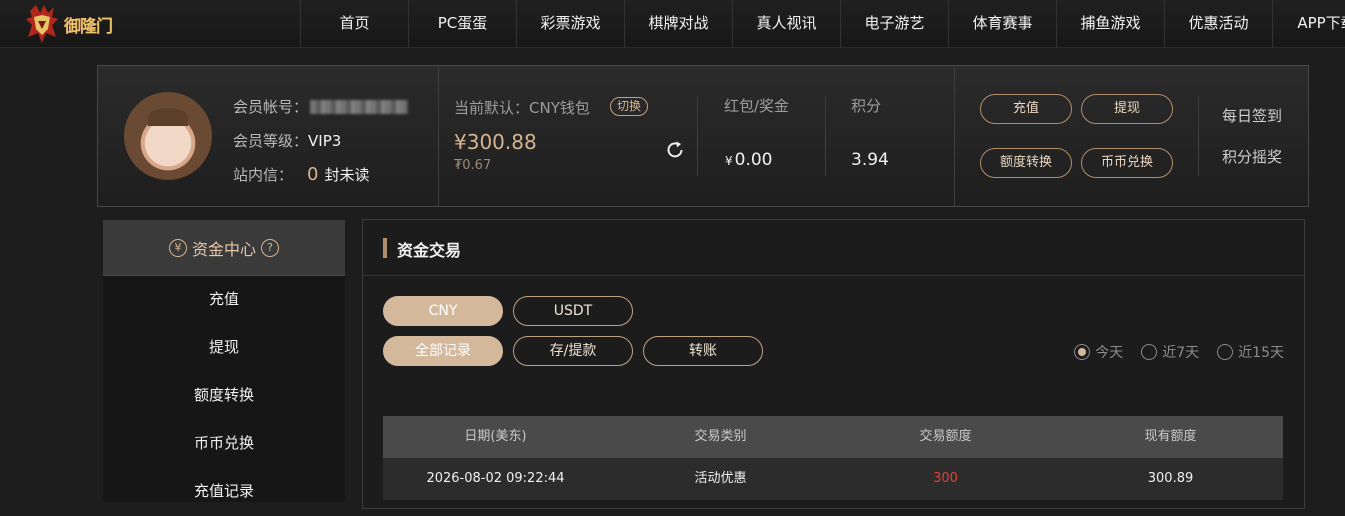 Image resolution: width=1345 pixels, height=516 pixels. What do you see at coordinates (224, 348) in the screenshot?
I see `sidebar-item-withdraw: 提现` at bounding box center [224, 348].